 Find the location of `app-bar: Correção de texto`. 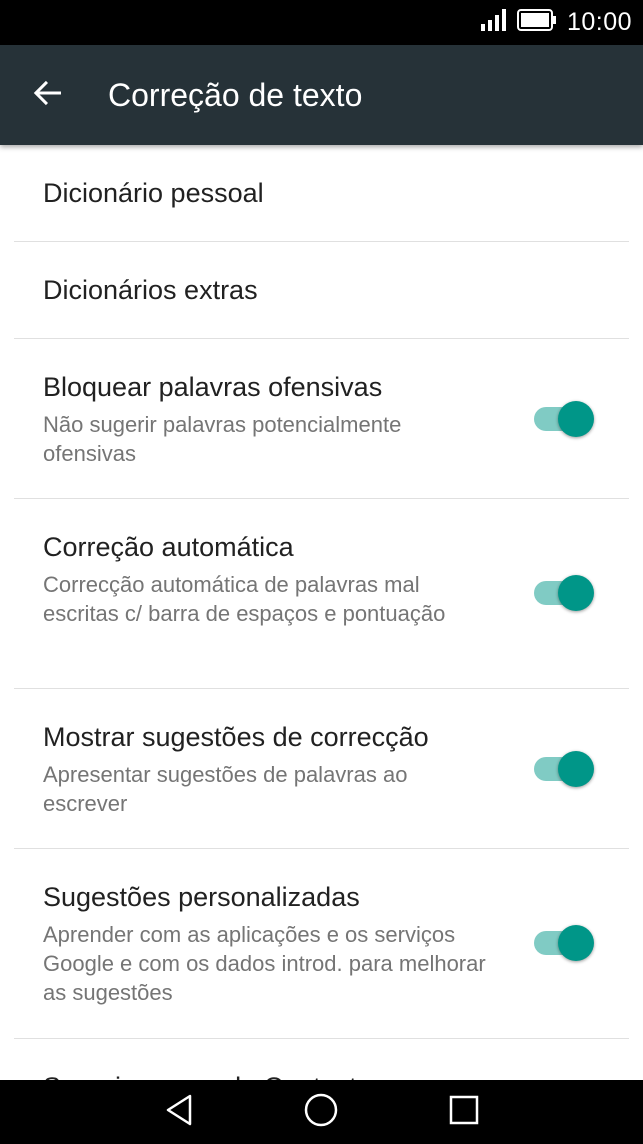

app-bar: Correção de texto is located at coordinates (321, 95).